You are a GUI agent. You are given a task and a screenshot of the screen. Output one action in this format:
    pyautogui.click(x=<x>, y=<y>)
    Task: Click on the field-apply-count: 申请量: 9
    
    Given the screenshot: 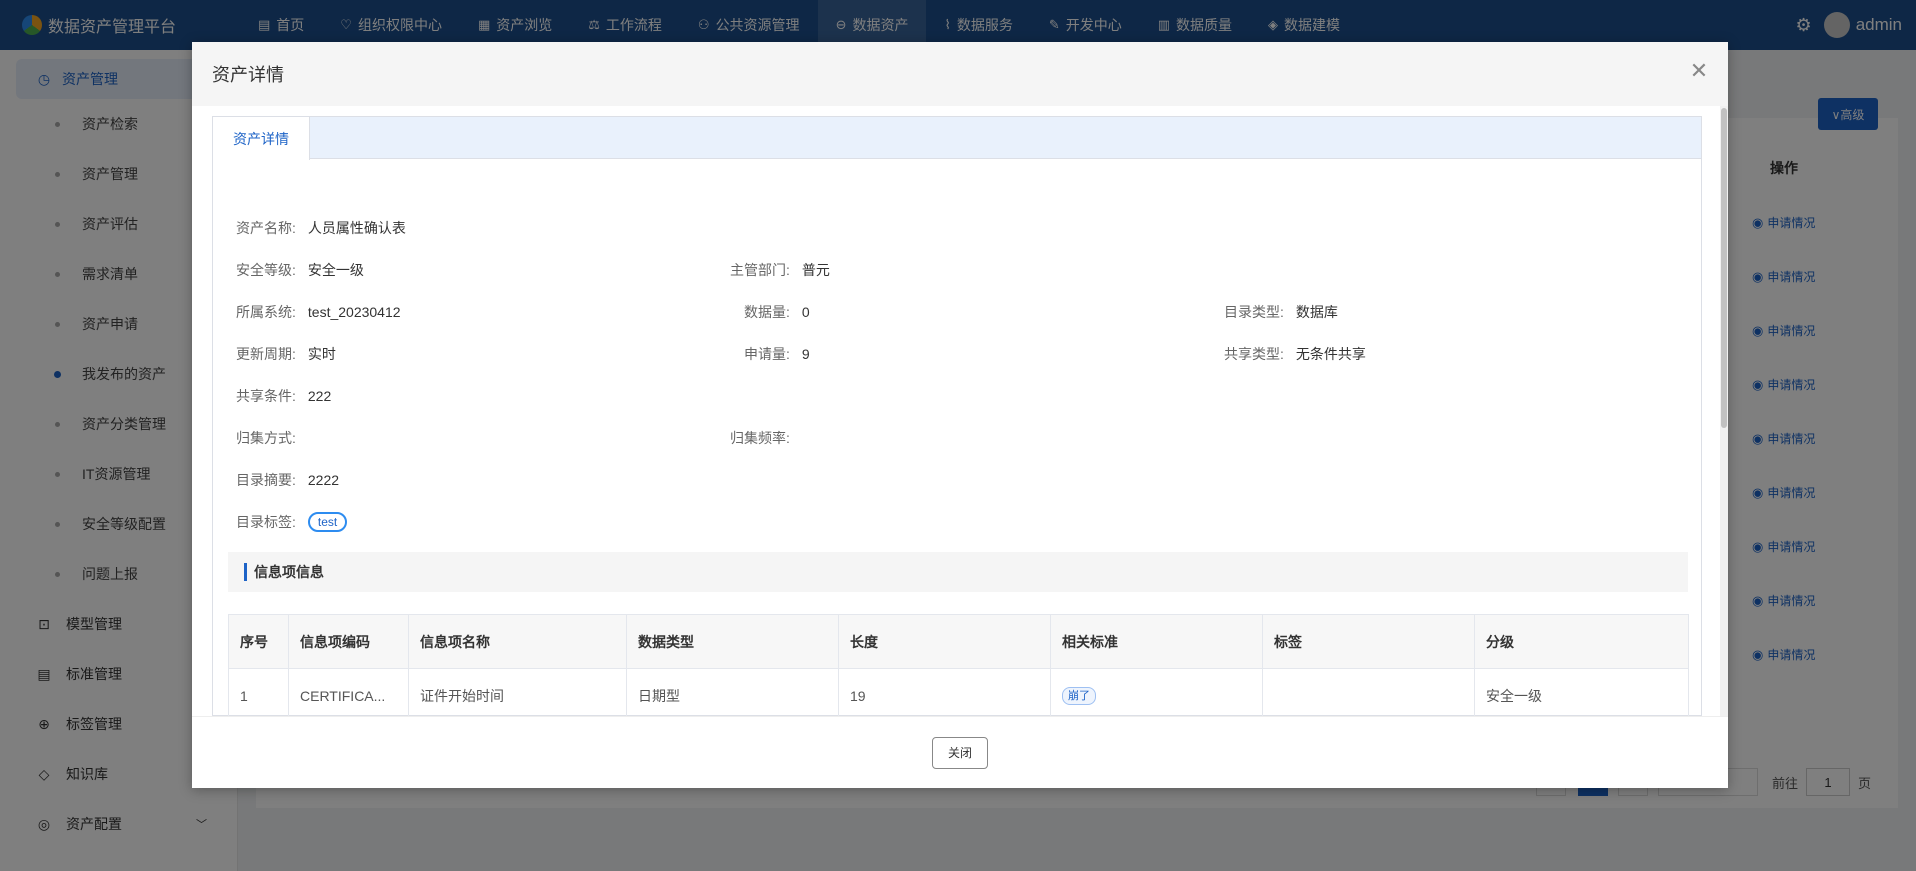 What is the action you would take?
    pyautogui.click(x=777, y=354)
    